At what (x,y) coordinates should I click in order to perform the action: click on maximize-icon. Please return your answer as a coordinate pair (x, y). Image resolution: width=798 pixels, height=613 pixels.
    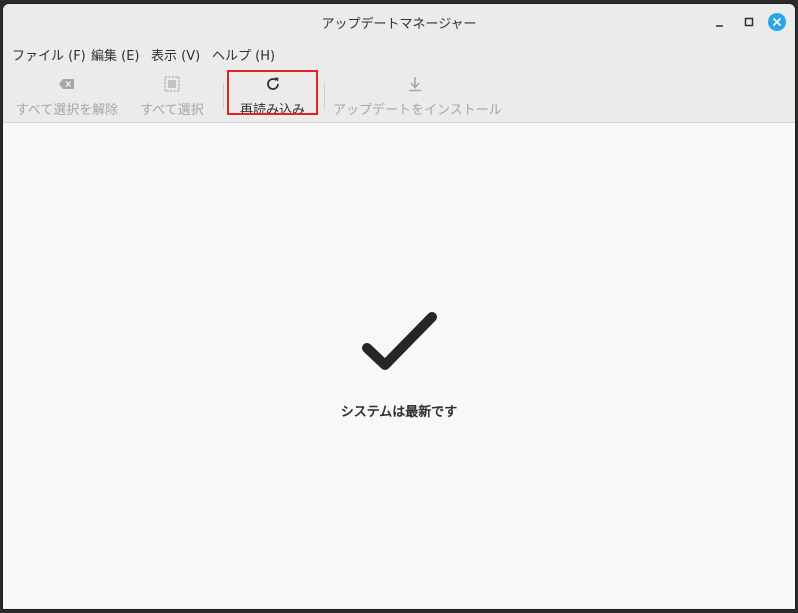
    Looking at the image, I should click on (749, 22).